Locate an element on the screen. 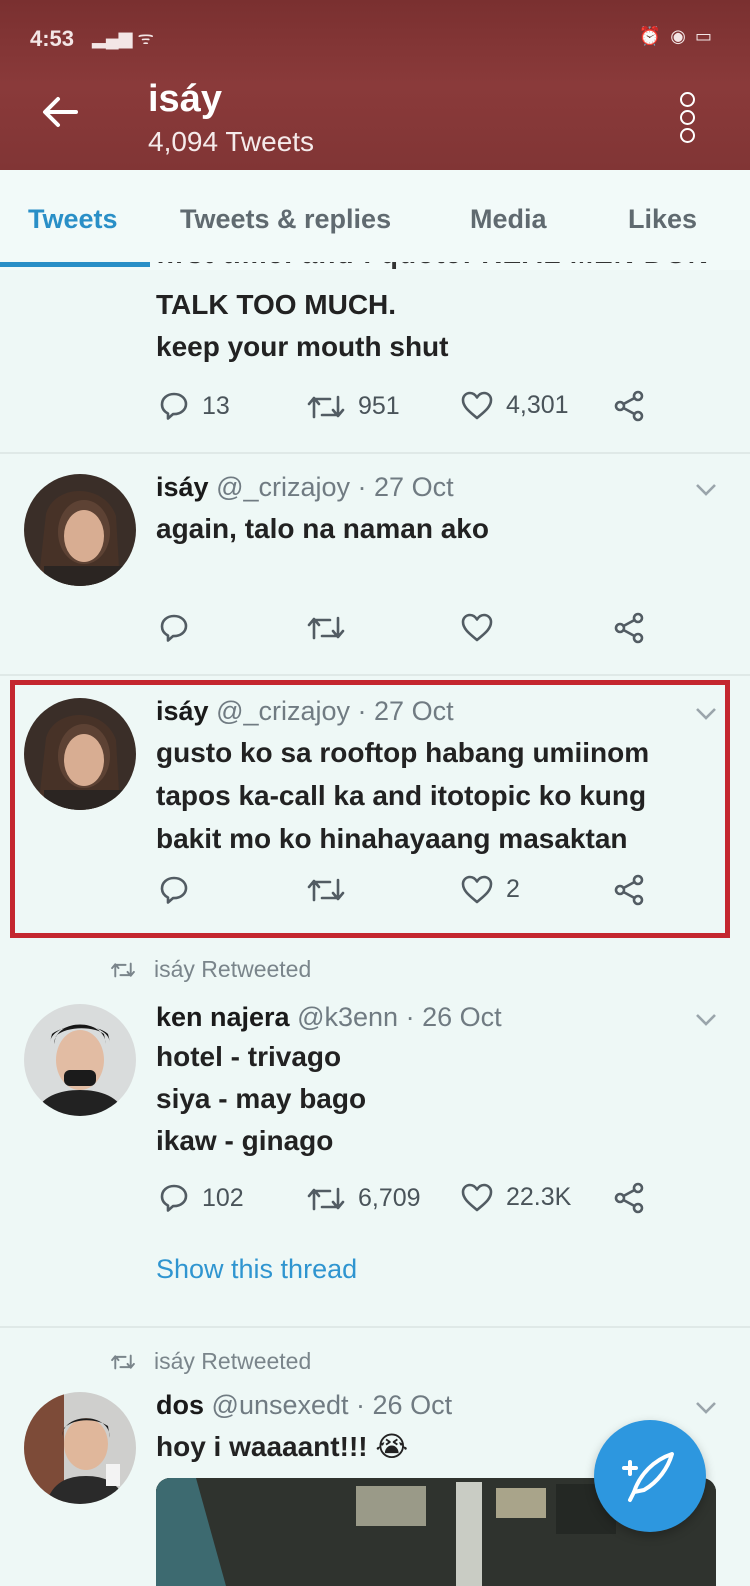 This screenshot has width=750, height=1586. tweet-header: isáy @_crizajoy · 27 Oct is located at coordinates (305, 487).